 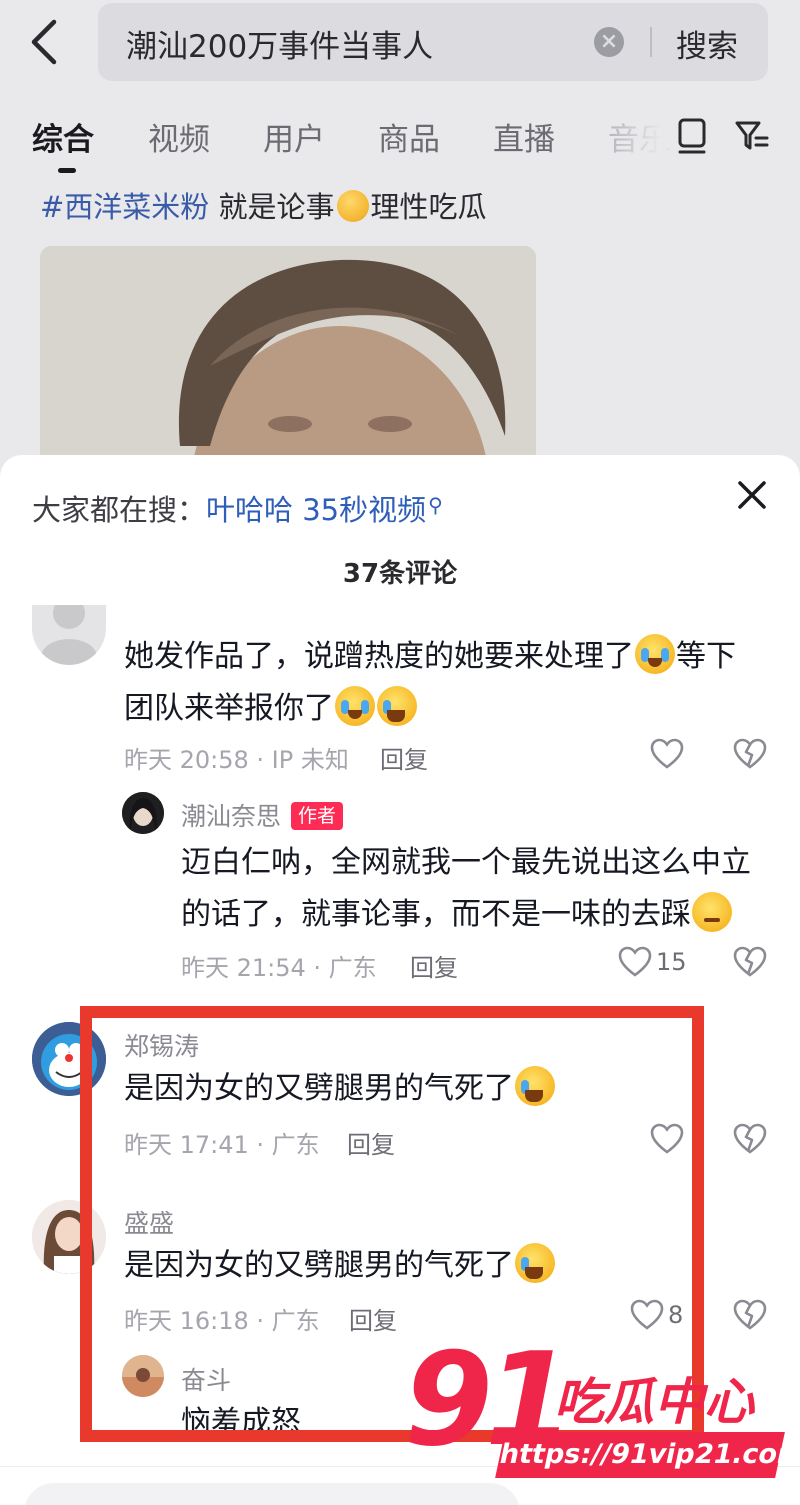 I want to click on comment-input, so click(x=272, y=1494).